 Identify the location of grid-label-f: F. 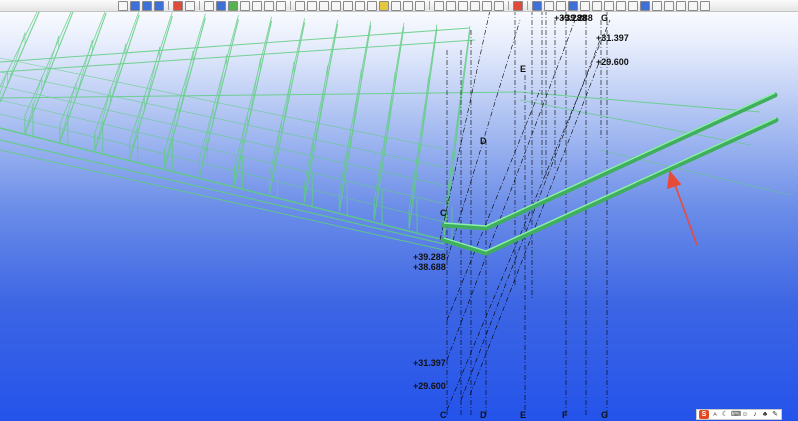
(565, 415).